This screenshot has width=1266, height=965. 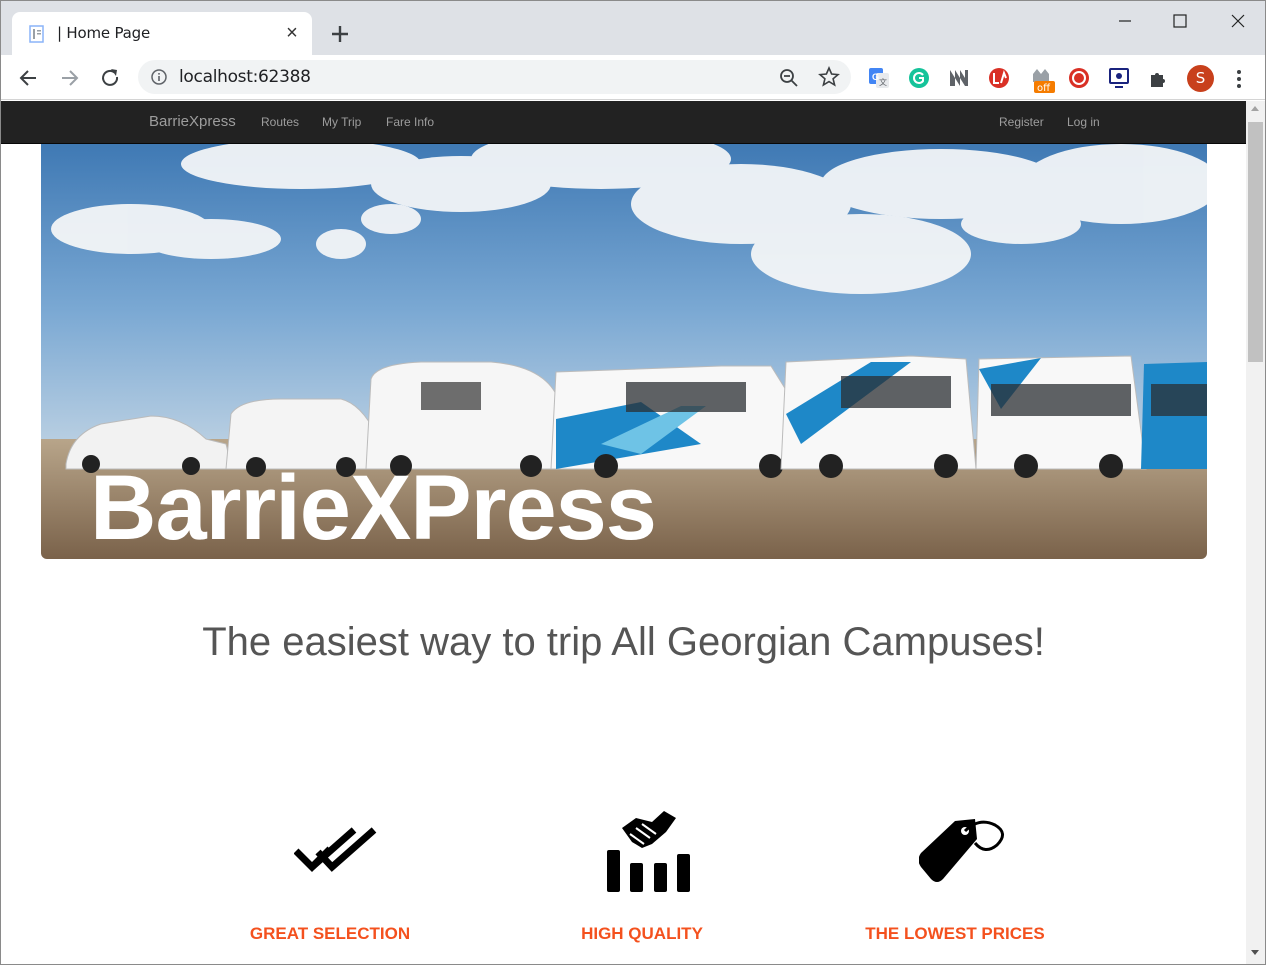 What do you see at coordinates (1255, 108) in the screenshot?
I see `scroll-up-arrow-icon` at bounding box center [1255, 108].